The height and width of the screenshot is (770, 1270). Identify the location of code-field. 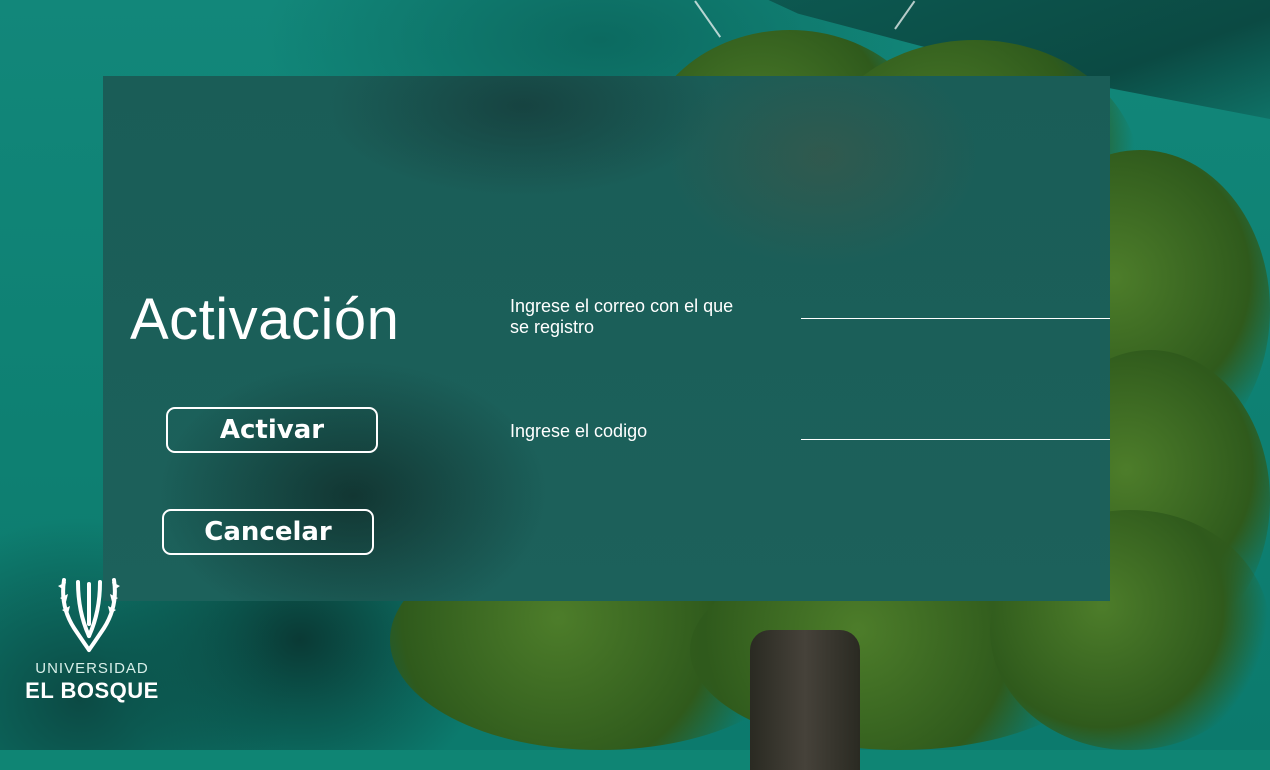
(955, 427).